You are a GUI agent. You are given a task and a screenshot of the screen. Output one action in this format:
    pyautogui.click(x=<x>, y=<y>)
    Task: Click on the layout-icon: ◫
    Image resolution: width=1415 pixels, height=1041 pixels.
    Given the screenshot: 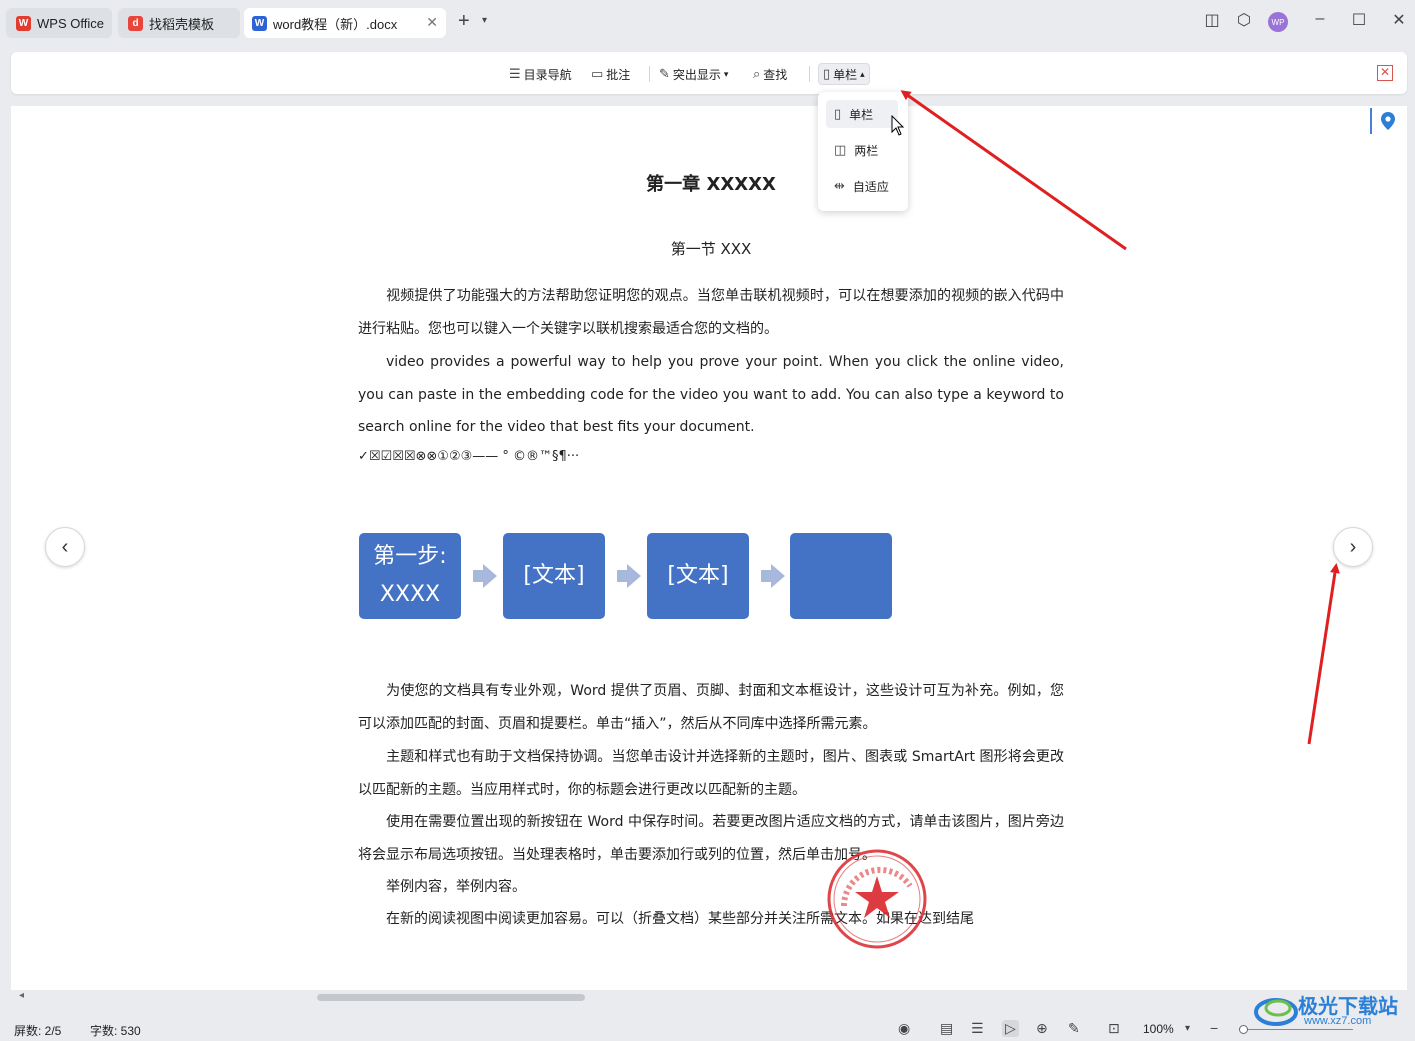 What is the action you would take?
    pyautogui.click(x=1212, y=20)
    